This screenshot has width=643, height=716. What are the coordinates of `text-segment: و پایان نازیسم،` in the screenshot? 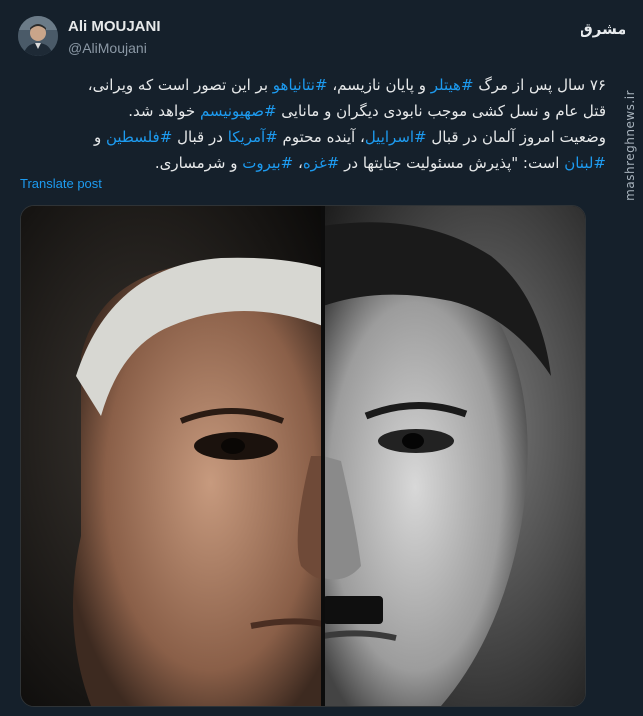 It's located at (379, 85).